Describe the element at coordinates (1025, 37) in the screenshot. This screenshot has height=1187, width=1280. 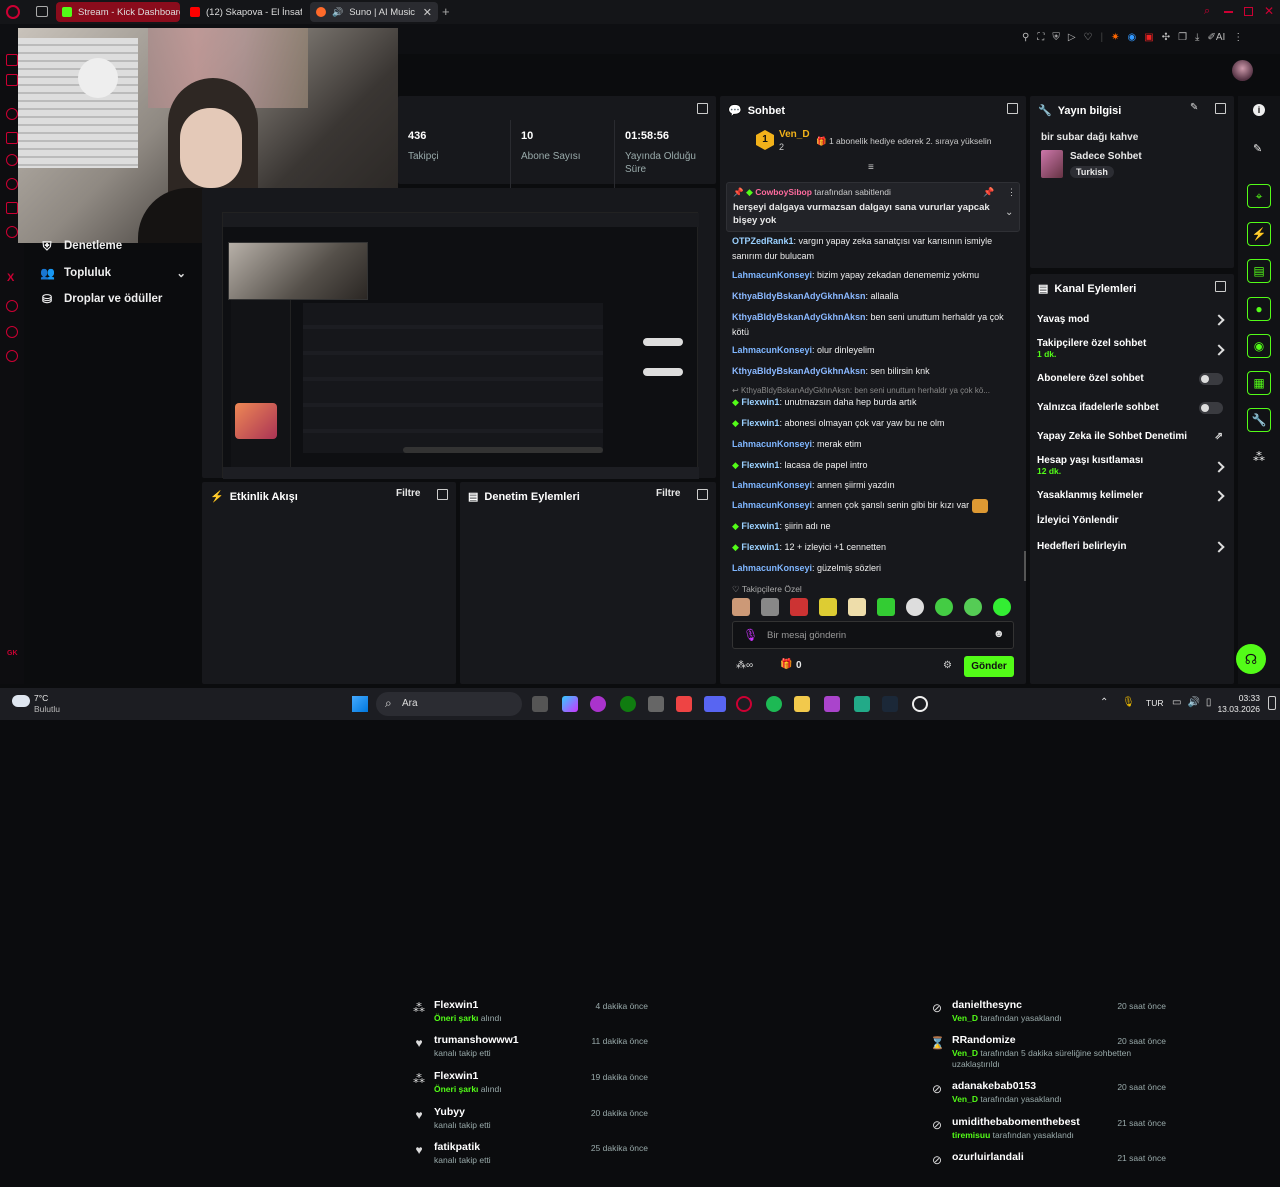
I see `pin-icon: ⚲` at that location.